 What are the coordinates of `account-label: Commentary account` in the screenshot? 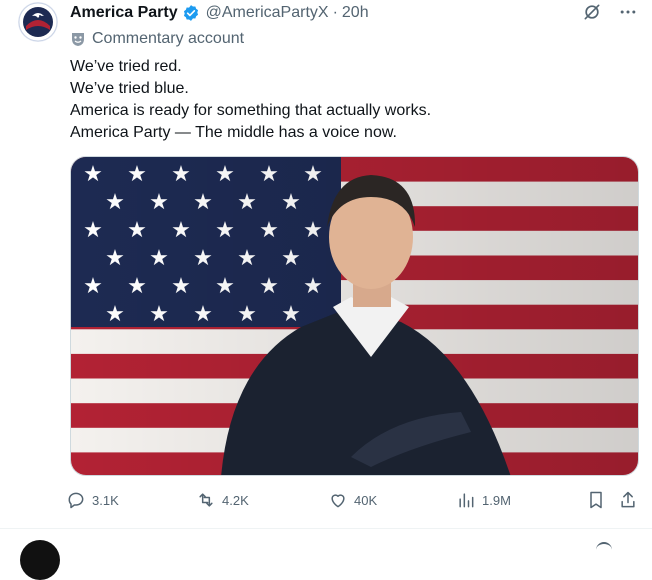 It's located at (157, 39).